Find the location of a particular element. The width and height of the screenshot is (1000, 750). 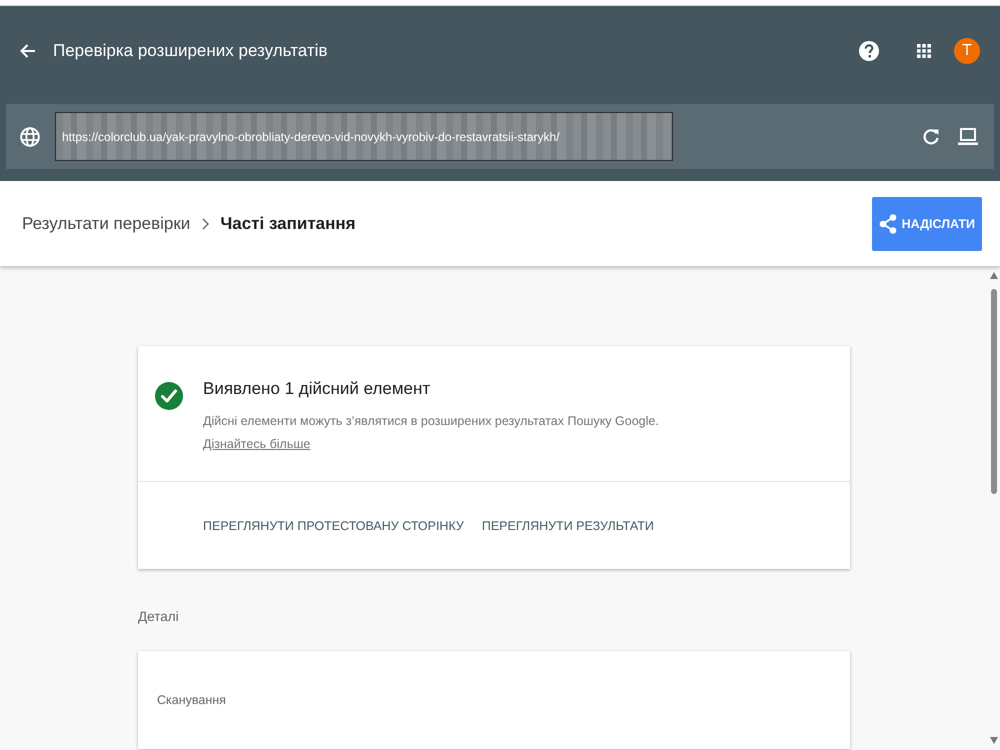

refresh-icon is located at coordinates (931, 137).